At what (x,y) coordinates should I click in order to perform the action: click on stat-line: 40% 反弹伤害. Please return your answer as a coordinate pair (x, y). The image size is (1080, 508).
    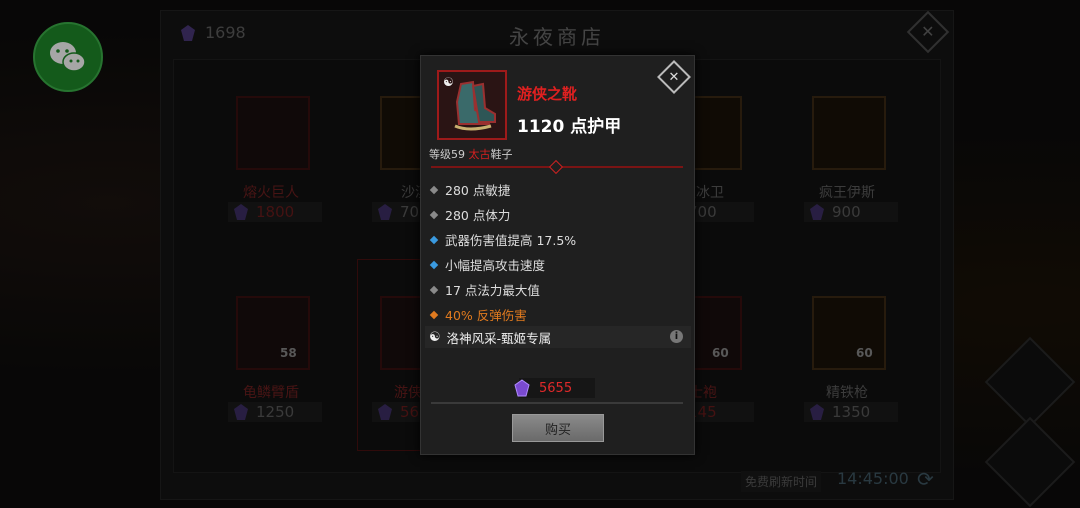
    Looking at the image, I should click on (478, 314).